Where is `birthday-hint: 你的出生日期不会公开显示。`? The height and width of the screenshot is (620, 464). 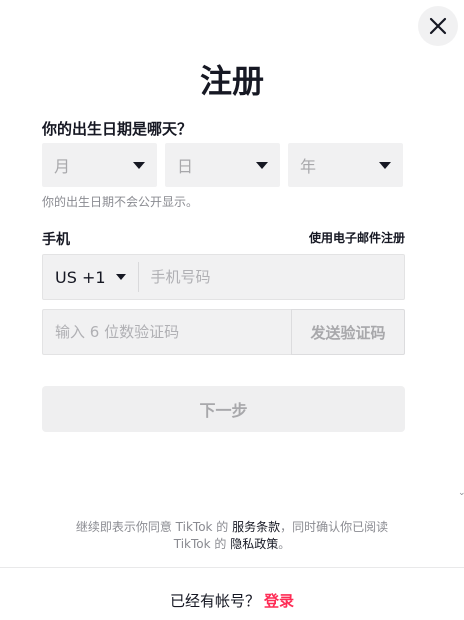 birthday-hint: 你的出生日期不会公开显示。 is located at coordinates (120, 202).